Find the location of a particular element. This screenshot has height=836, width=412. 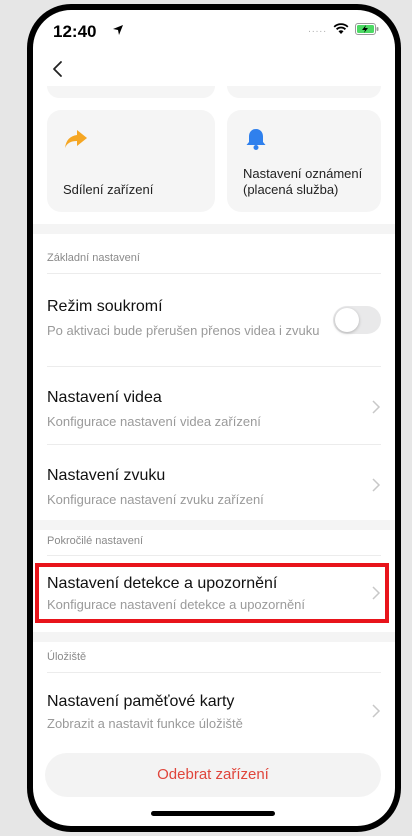

notification-settings-label: Nastavení oznámení (placená služba) is located at coordinates (303, 181).